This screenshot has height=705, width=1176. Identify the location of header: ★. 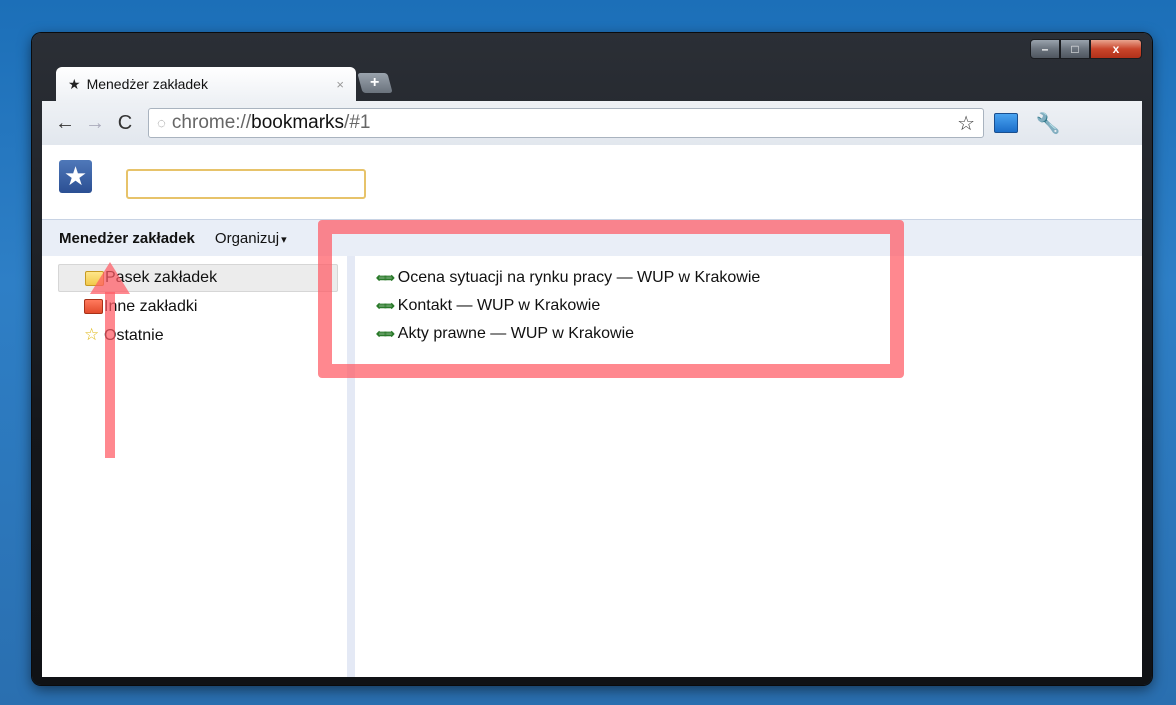
(592, 182).